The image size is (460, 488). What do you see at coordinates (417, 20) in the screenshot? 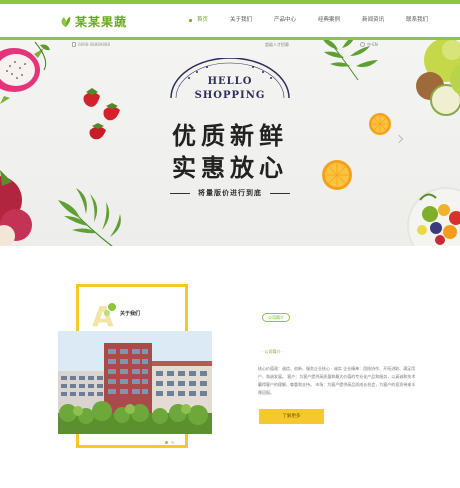
I see `nav-item-contact: 联系我们` at bounding box center [417, 20].